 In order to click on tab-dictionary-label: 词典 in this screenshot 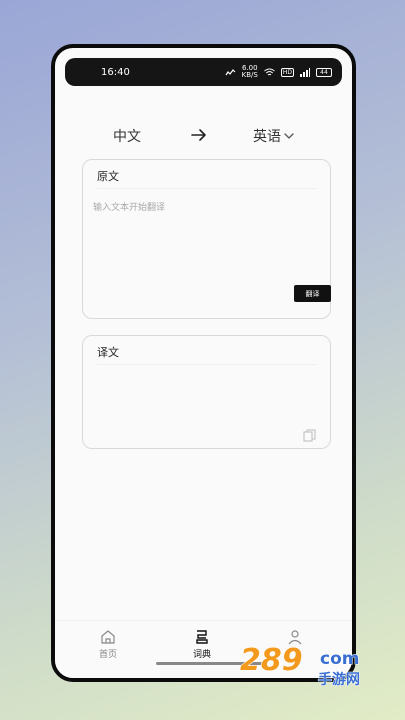, I will do `click(202, 655)`.